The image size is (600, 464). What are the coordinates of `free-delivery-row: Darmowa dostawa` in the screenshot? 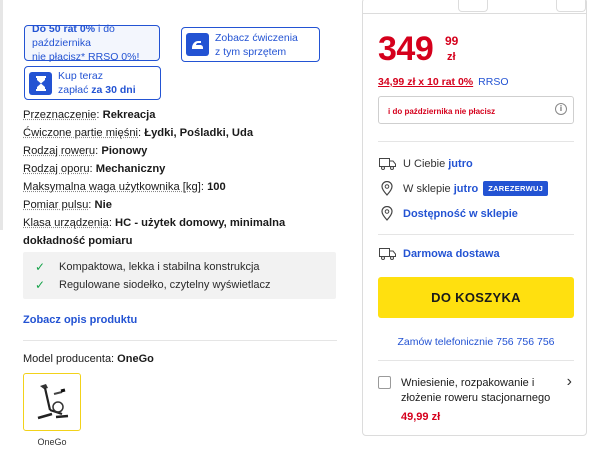 It's located at (439, 254).